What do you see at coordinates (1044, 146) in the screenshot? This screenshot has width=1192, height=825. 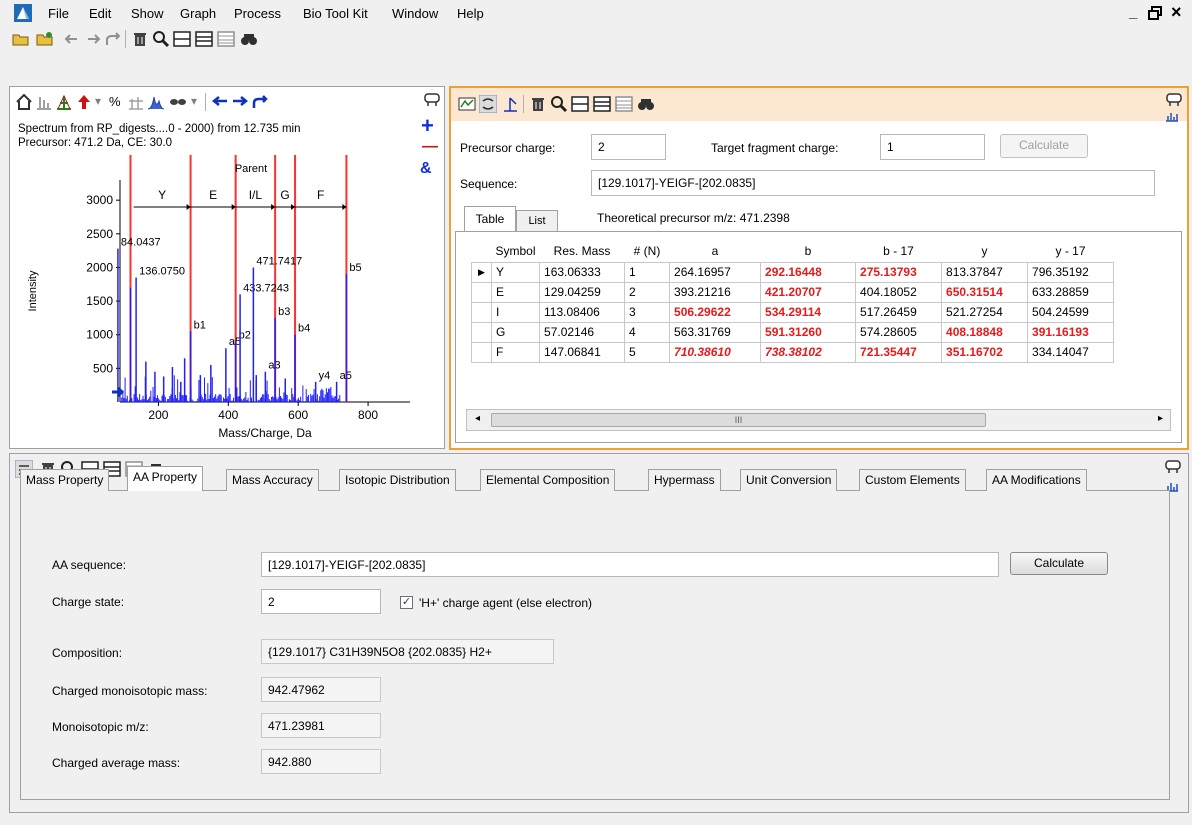 I see `calculate-button-disabled: Calculate` at bounding box center [1044, 146].